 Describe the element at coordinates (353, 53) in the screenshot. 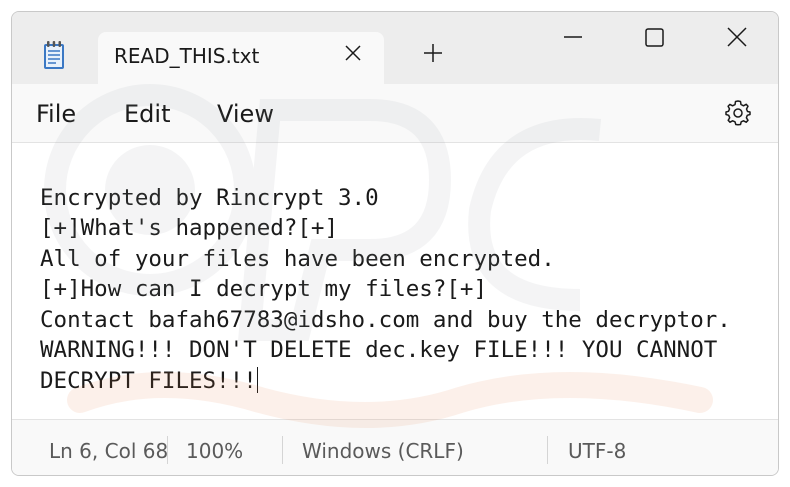

I see `close-icon` at that location.